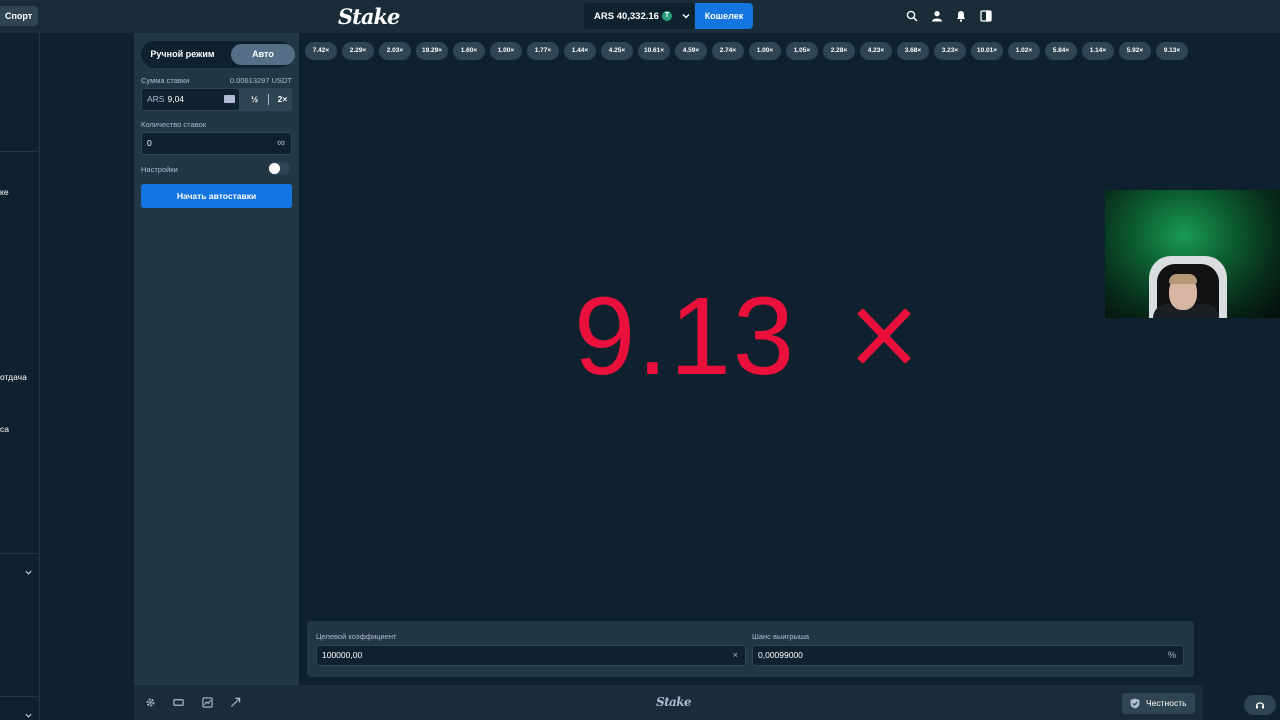  I want to click on bet-amount-converted: 0.00613297 USDT, so click(260, 80).